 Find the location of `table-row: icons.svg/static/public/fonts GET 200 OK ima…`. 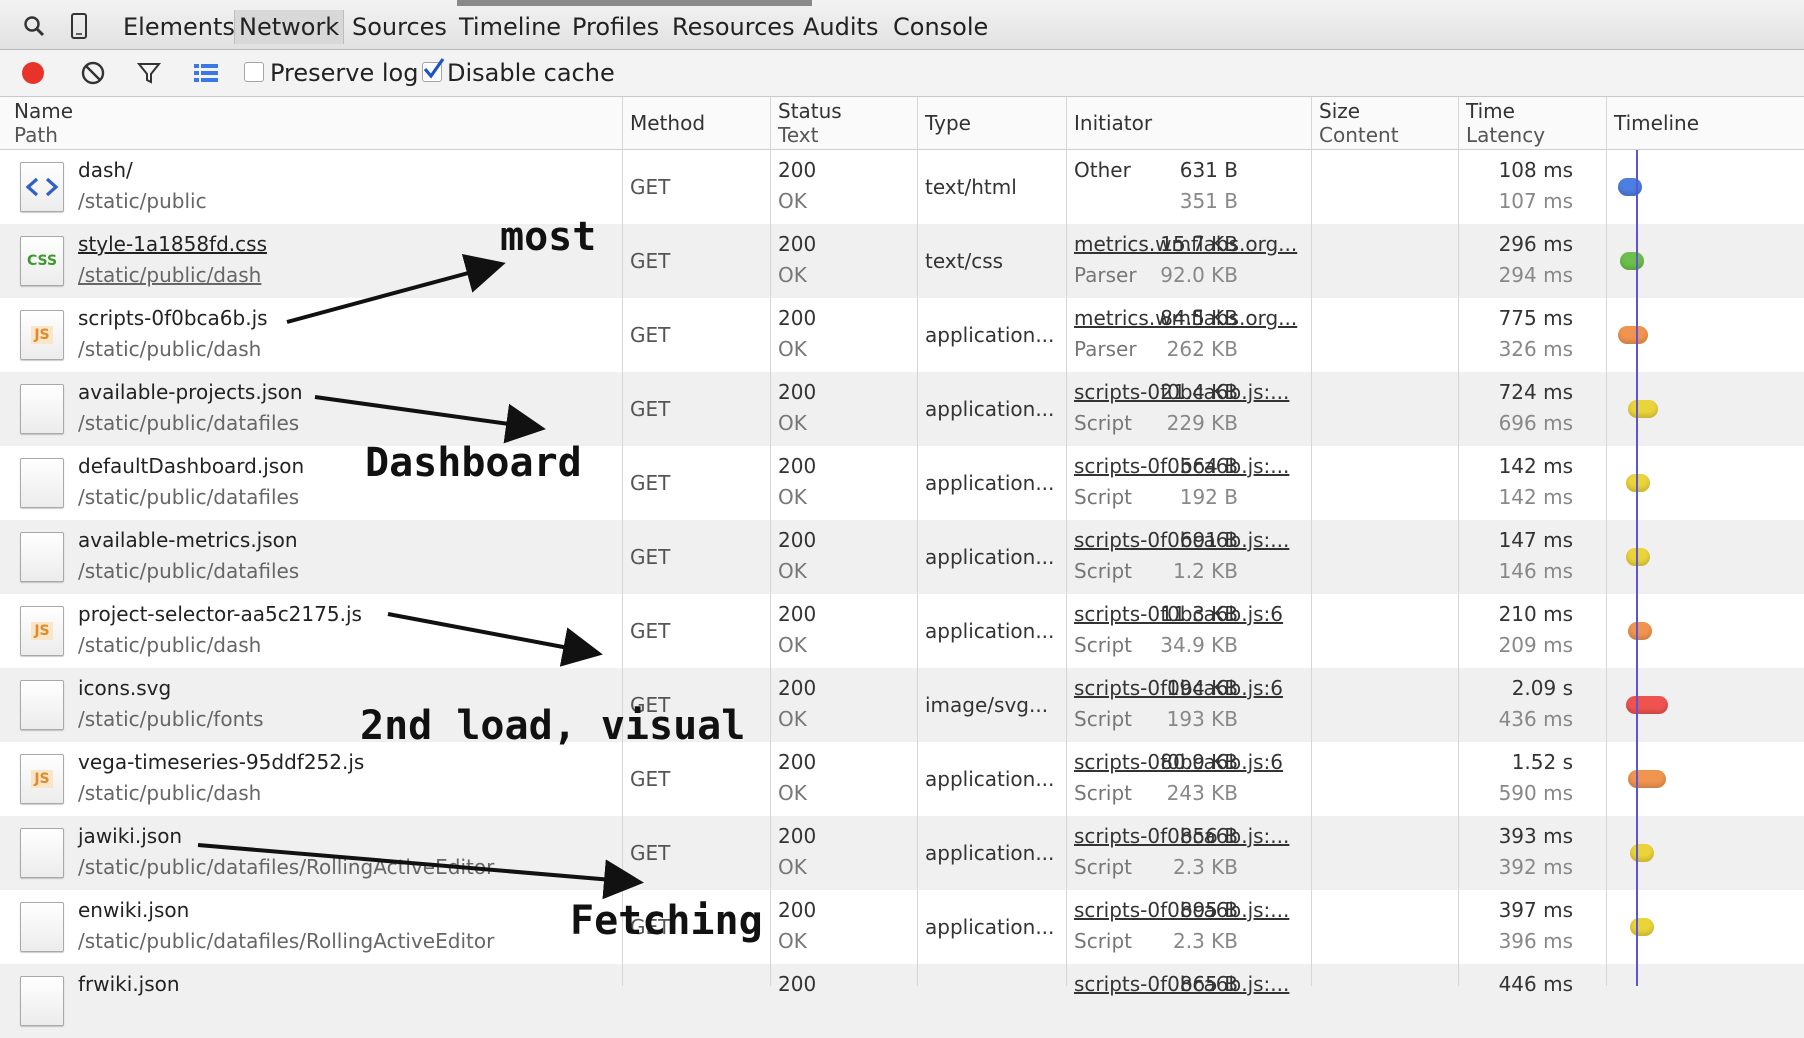

table-row: icons.svg/static/public/fonts GET 200 OK ima… is located at coordinates (902, 705).